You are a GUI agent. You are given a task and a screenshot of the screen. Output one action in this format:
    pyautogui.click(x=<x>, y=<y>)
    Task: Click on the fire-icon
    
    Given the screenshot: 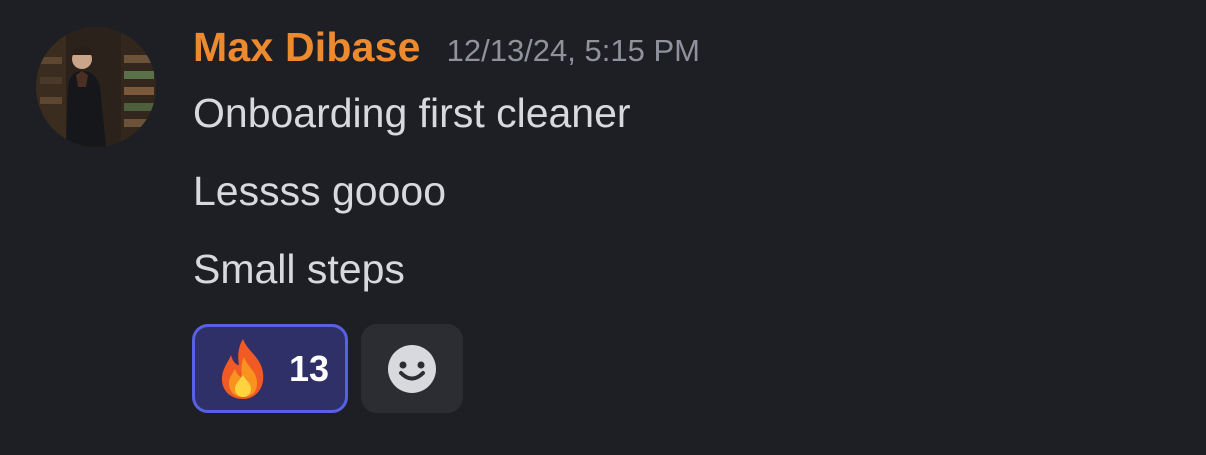 What is the action you would take?
    pyautogui.click(x=242, y=368)
    